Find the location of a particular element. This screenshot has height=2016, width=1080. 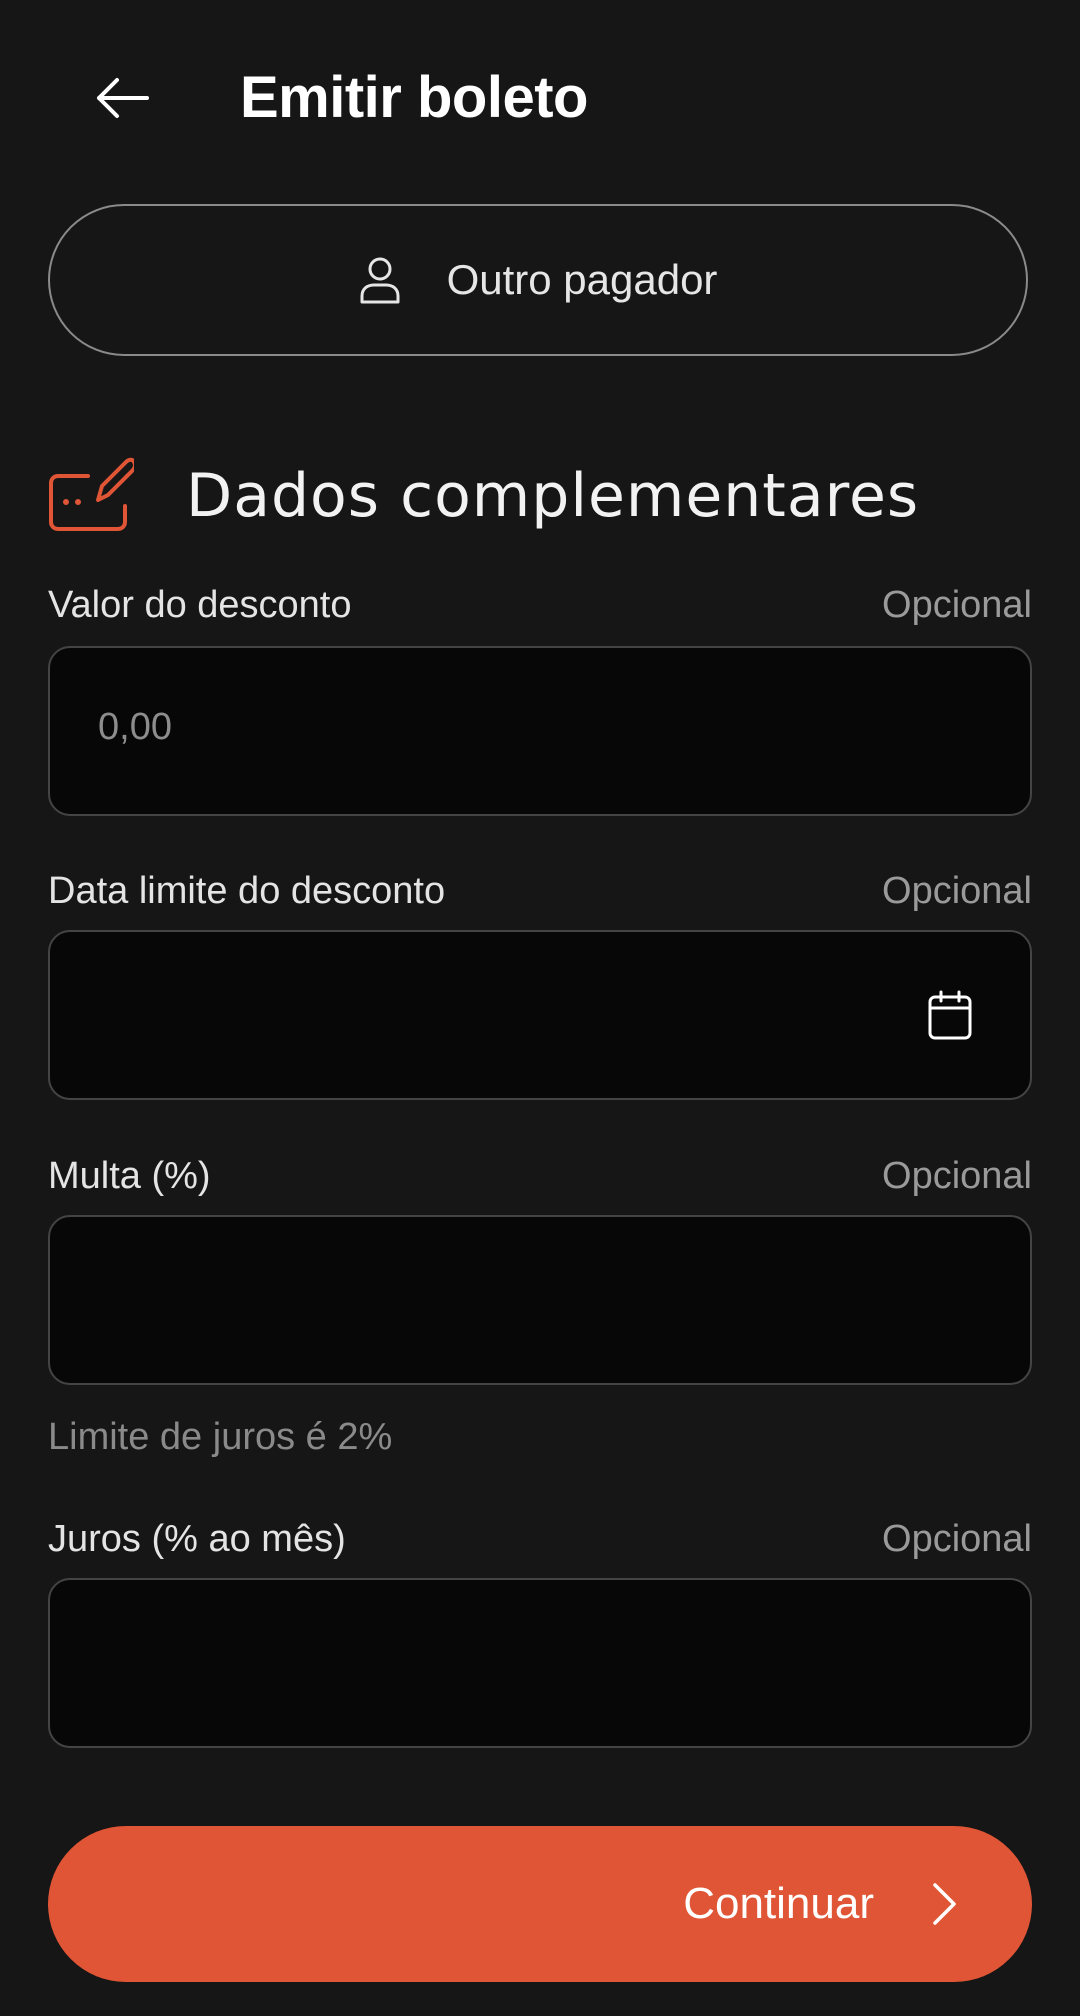

page-title: Emitir boleto is located at coordinates (414, 97).